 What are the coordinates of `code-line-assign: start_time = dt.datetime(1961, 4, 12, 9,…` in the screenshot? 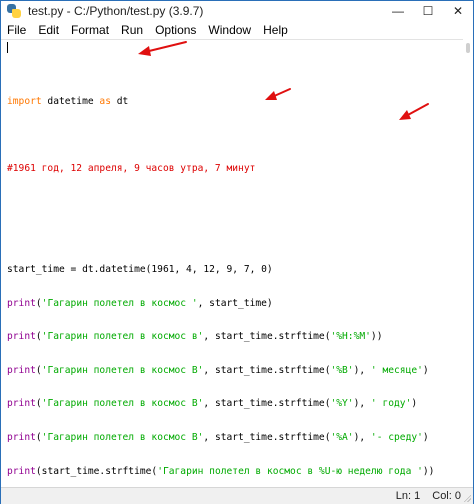 It's located at (220, 269).